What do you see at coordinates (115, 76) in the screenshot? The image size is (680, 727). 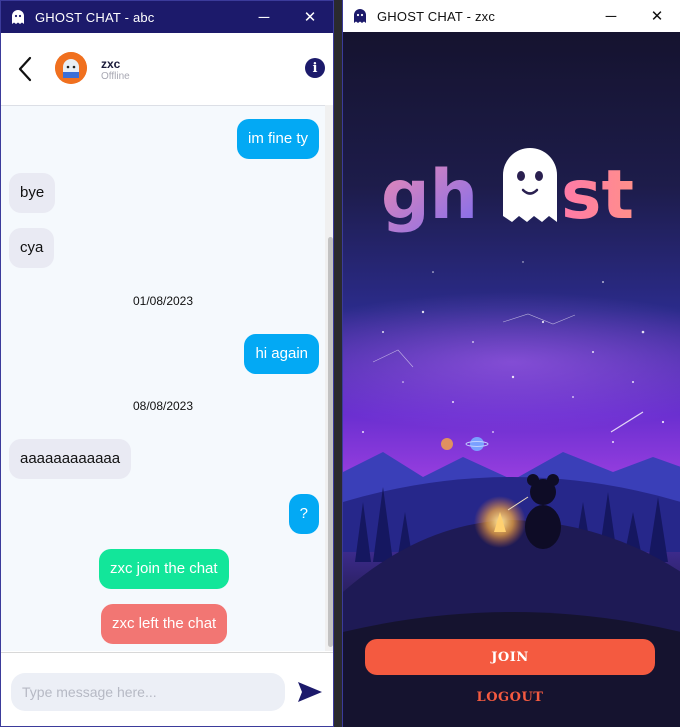 I see `contact-status: Offline` at bounding box center [115, 76].